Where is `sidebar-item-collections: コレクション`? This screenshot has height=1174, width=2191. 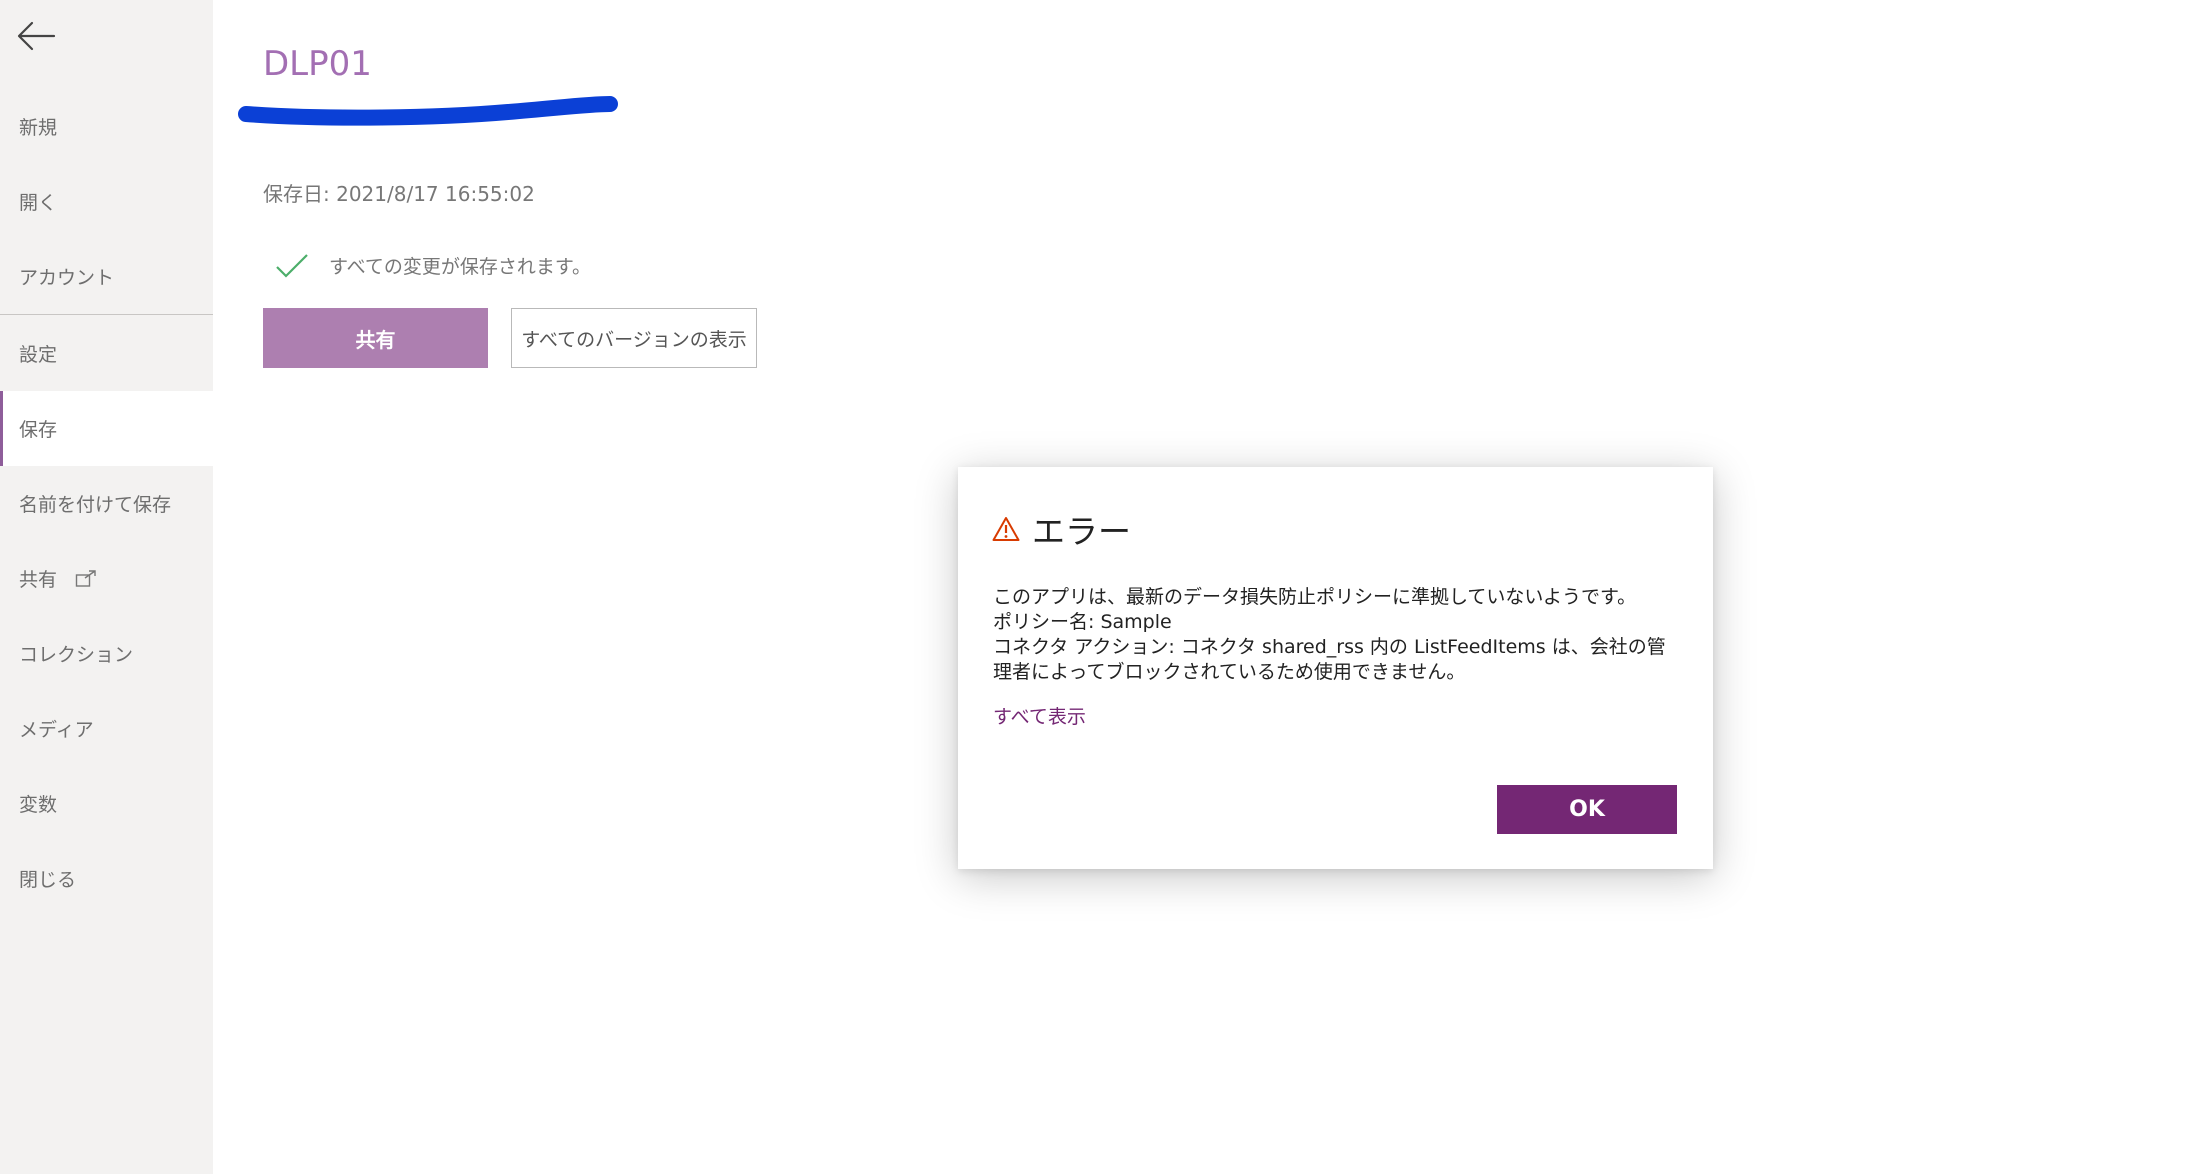 sidebar-item-collections: コレクション is located at coordinates (106, 653).